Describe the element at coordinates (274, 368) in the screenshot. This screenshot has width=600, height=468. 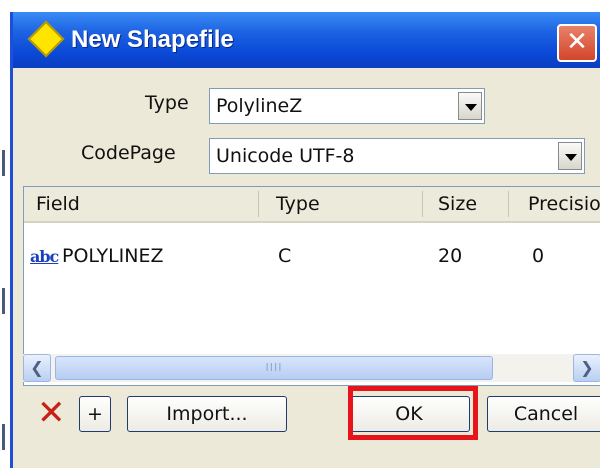
I see `scrollbar-thumb: IIII` at that location.